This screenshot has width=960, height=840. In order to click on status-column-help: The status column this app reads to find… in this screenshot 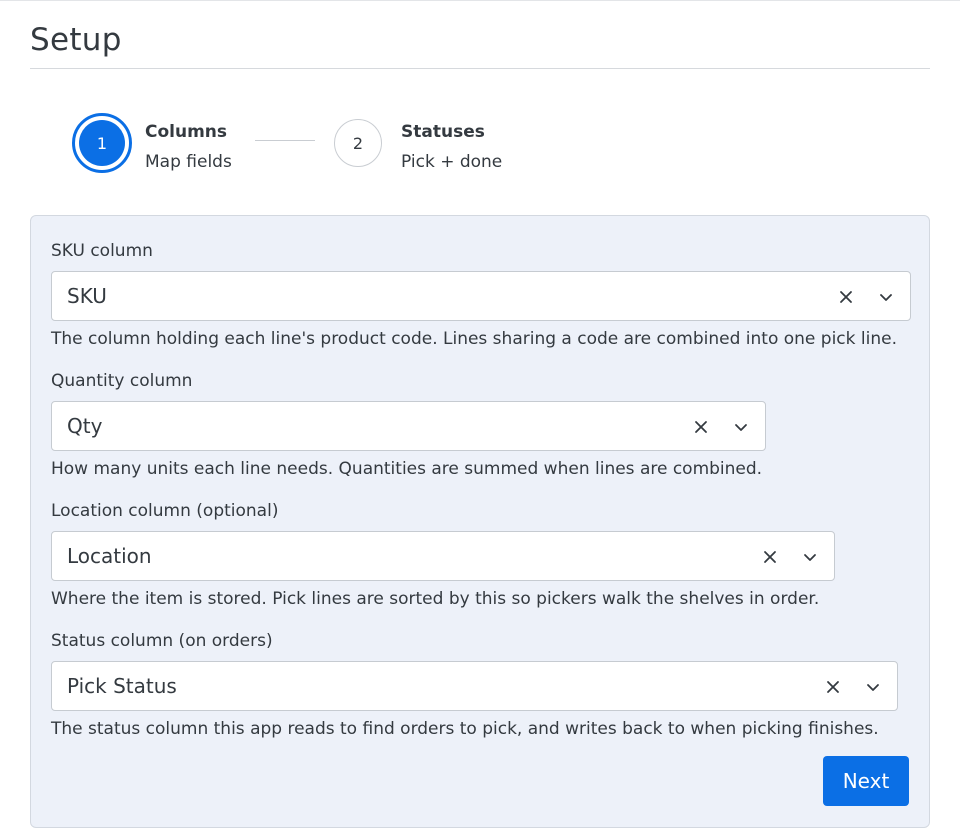, I will do `click(465, 729)`.